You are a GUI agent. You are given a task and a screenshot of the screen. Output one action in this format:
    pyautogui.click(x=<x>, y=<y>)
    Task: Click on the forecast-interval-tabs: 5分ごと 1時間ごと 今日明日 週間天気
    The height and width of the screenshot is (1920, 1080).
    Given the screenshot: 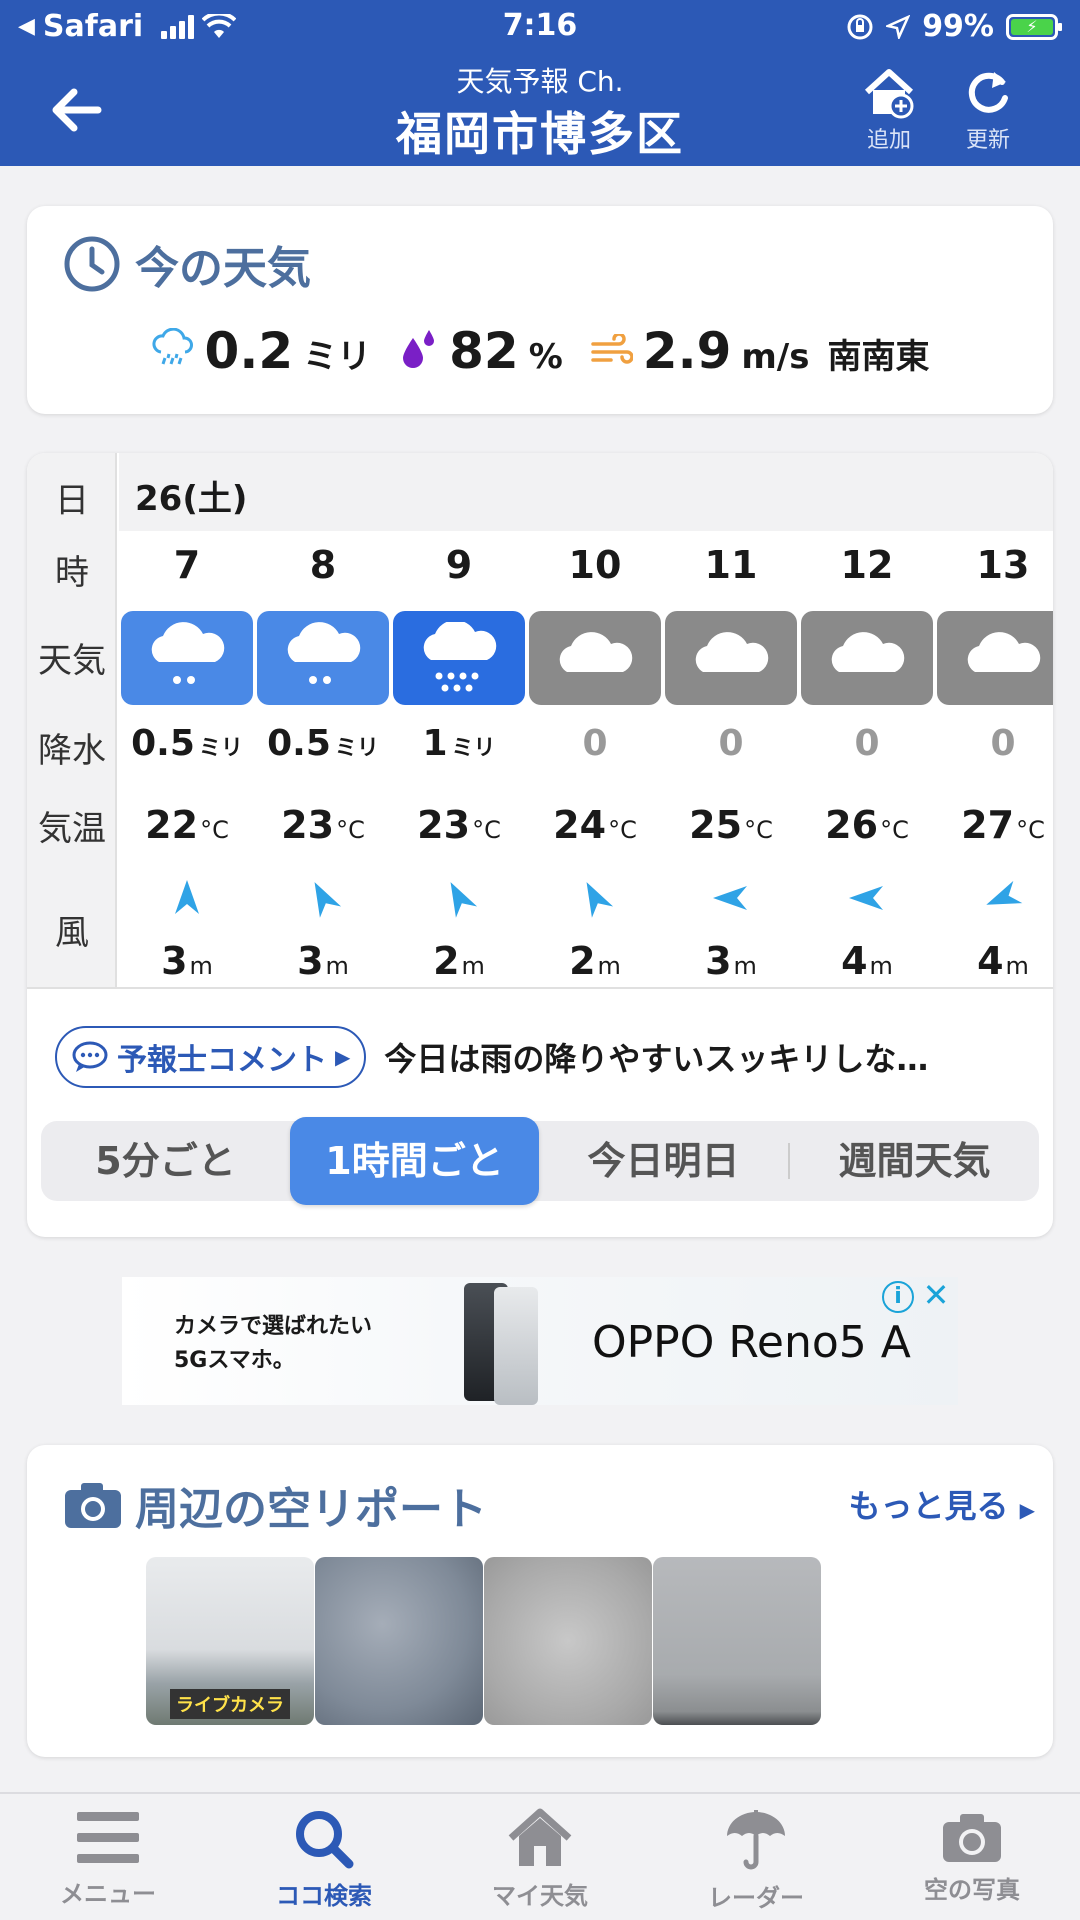 What is the action you would take?
    pyautogui.click(x=540, y=1161)
    